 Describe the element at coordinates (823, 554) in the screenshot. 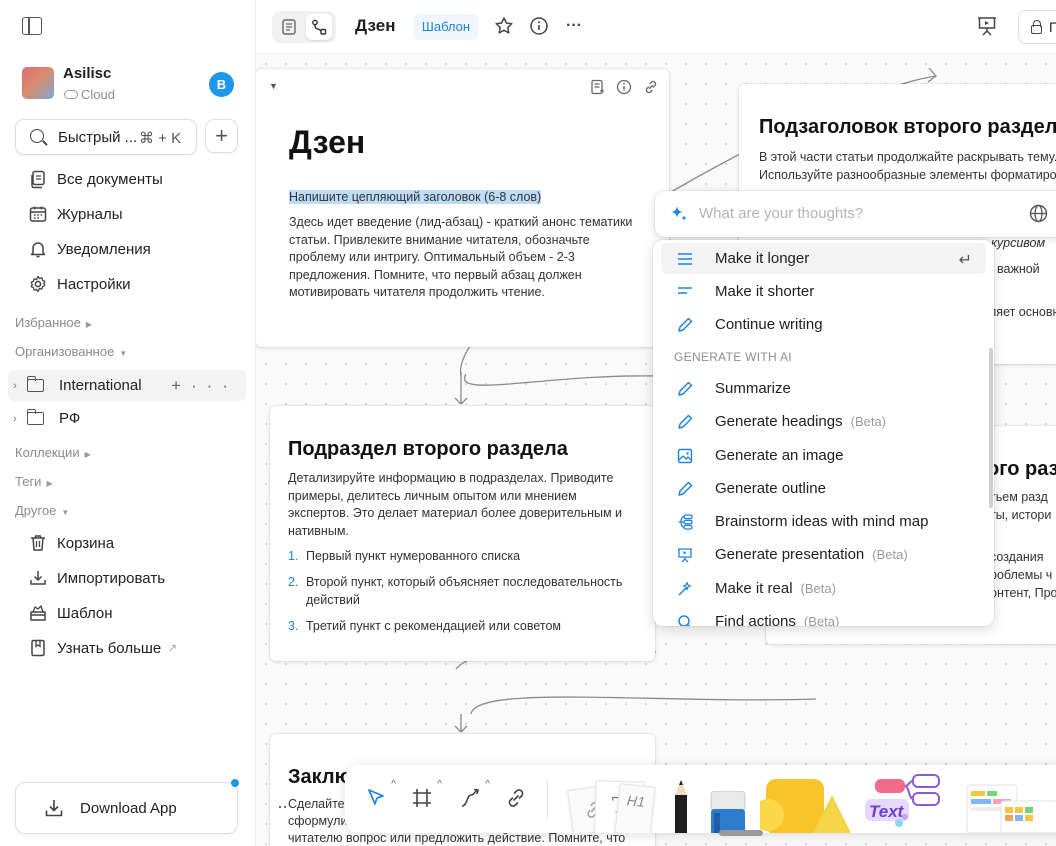

I see `ai-action-generate-presentation: Generate presentation (Beta)` at that location.